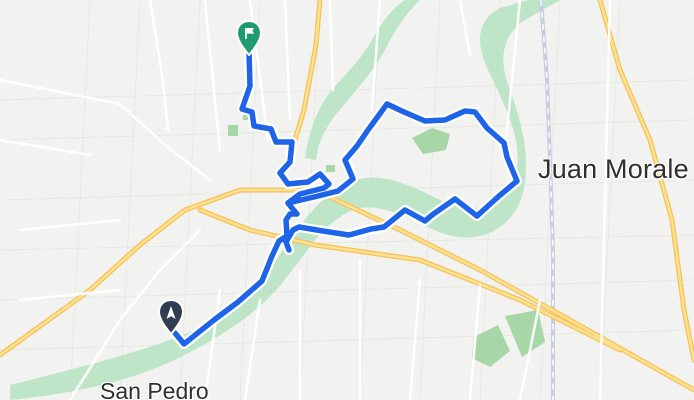 The height and width of the screenshot is (400, 694). I want to click on finish-flag-icon, so click(249, 38).